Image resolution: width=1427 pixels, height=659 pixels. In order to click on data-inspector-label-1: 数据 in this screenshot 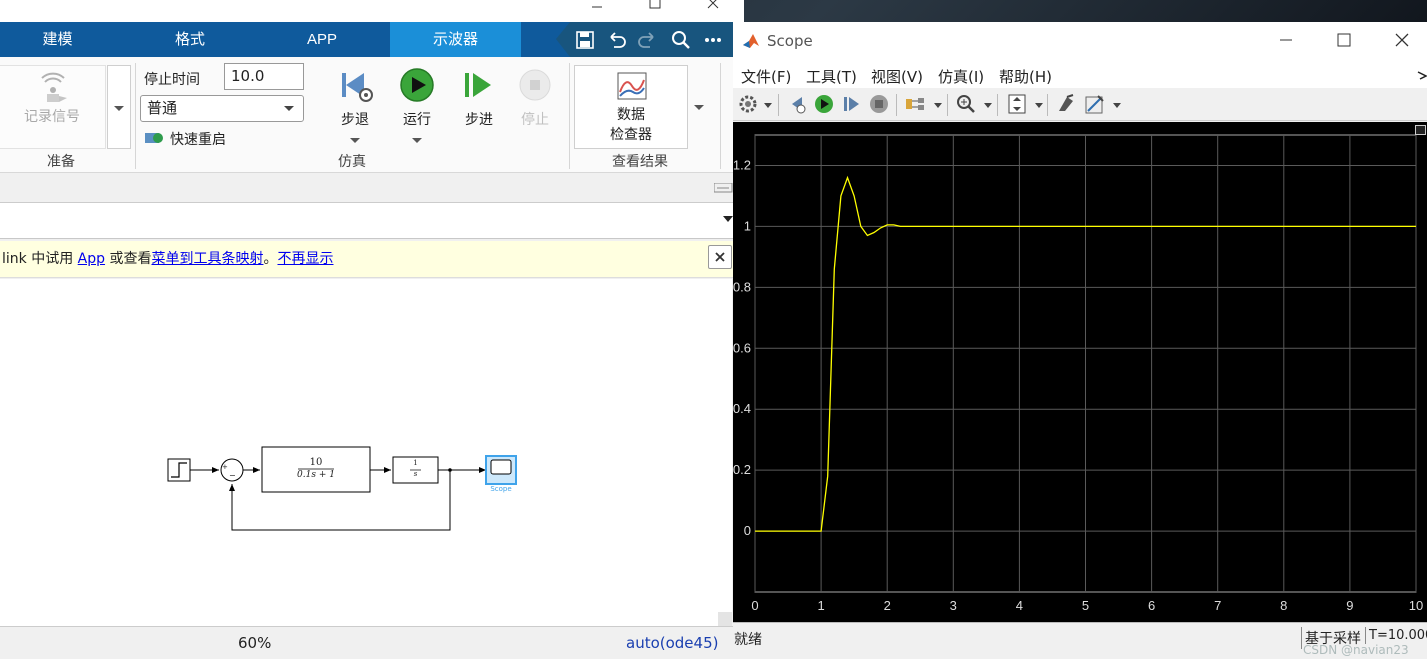, I will do `click(631, 115)`.